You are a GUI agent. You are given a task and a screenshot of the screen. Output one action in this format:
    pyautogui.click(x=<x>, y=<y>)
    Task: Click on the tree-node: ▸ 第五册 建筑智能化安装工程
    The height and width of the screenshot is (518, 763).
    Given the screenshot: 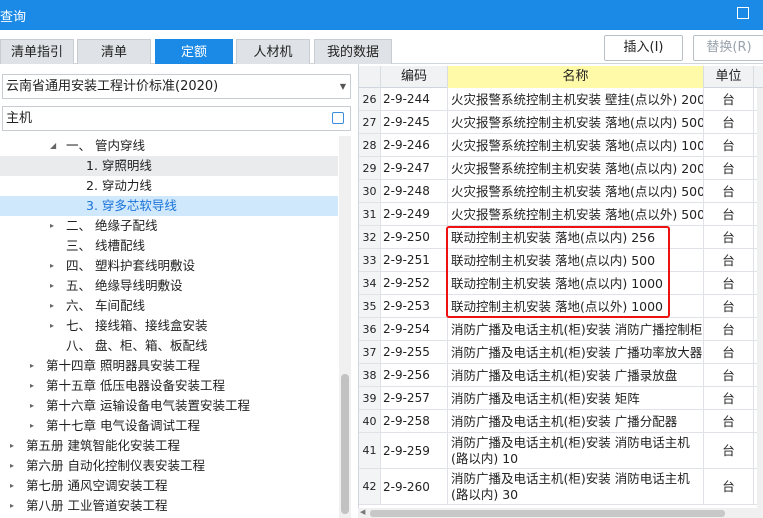 What is the action you would take?
    pyautogui.click(x=169, y=446)
    